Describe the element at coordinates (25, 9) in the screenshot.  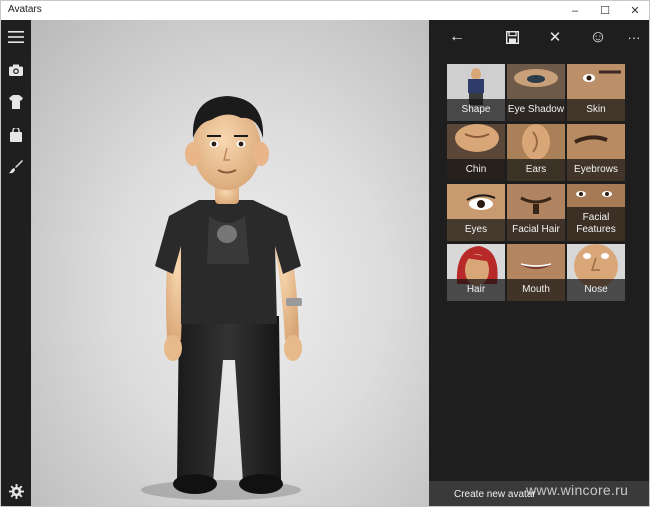
I see `window-title: Avatars` at that location.